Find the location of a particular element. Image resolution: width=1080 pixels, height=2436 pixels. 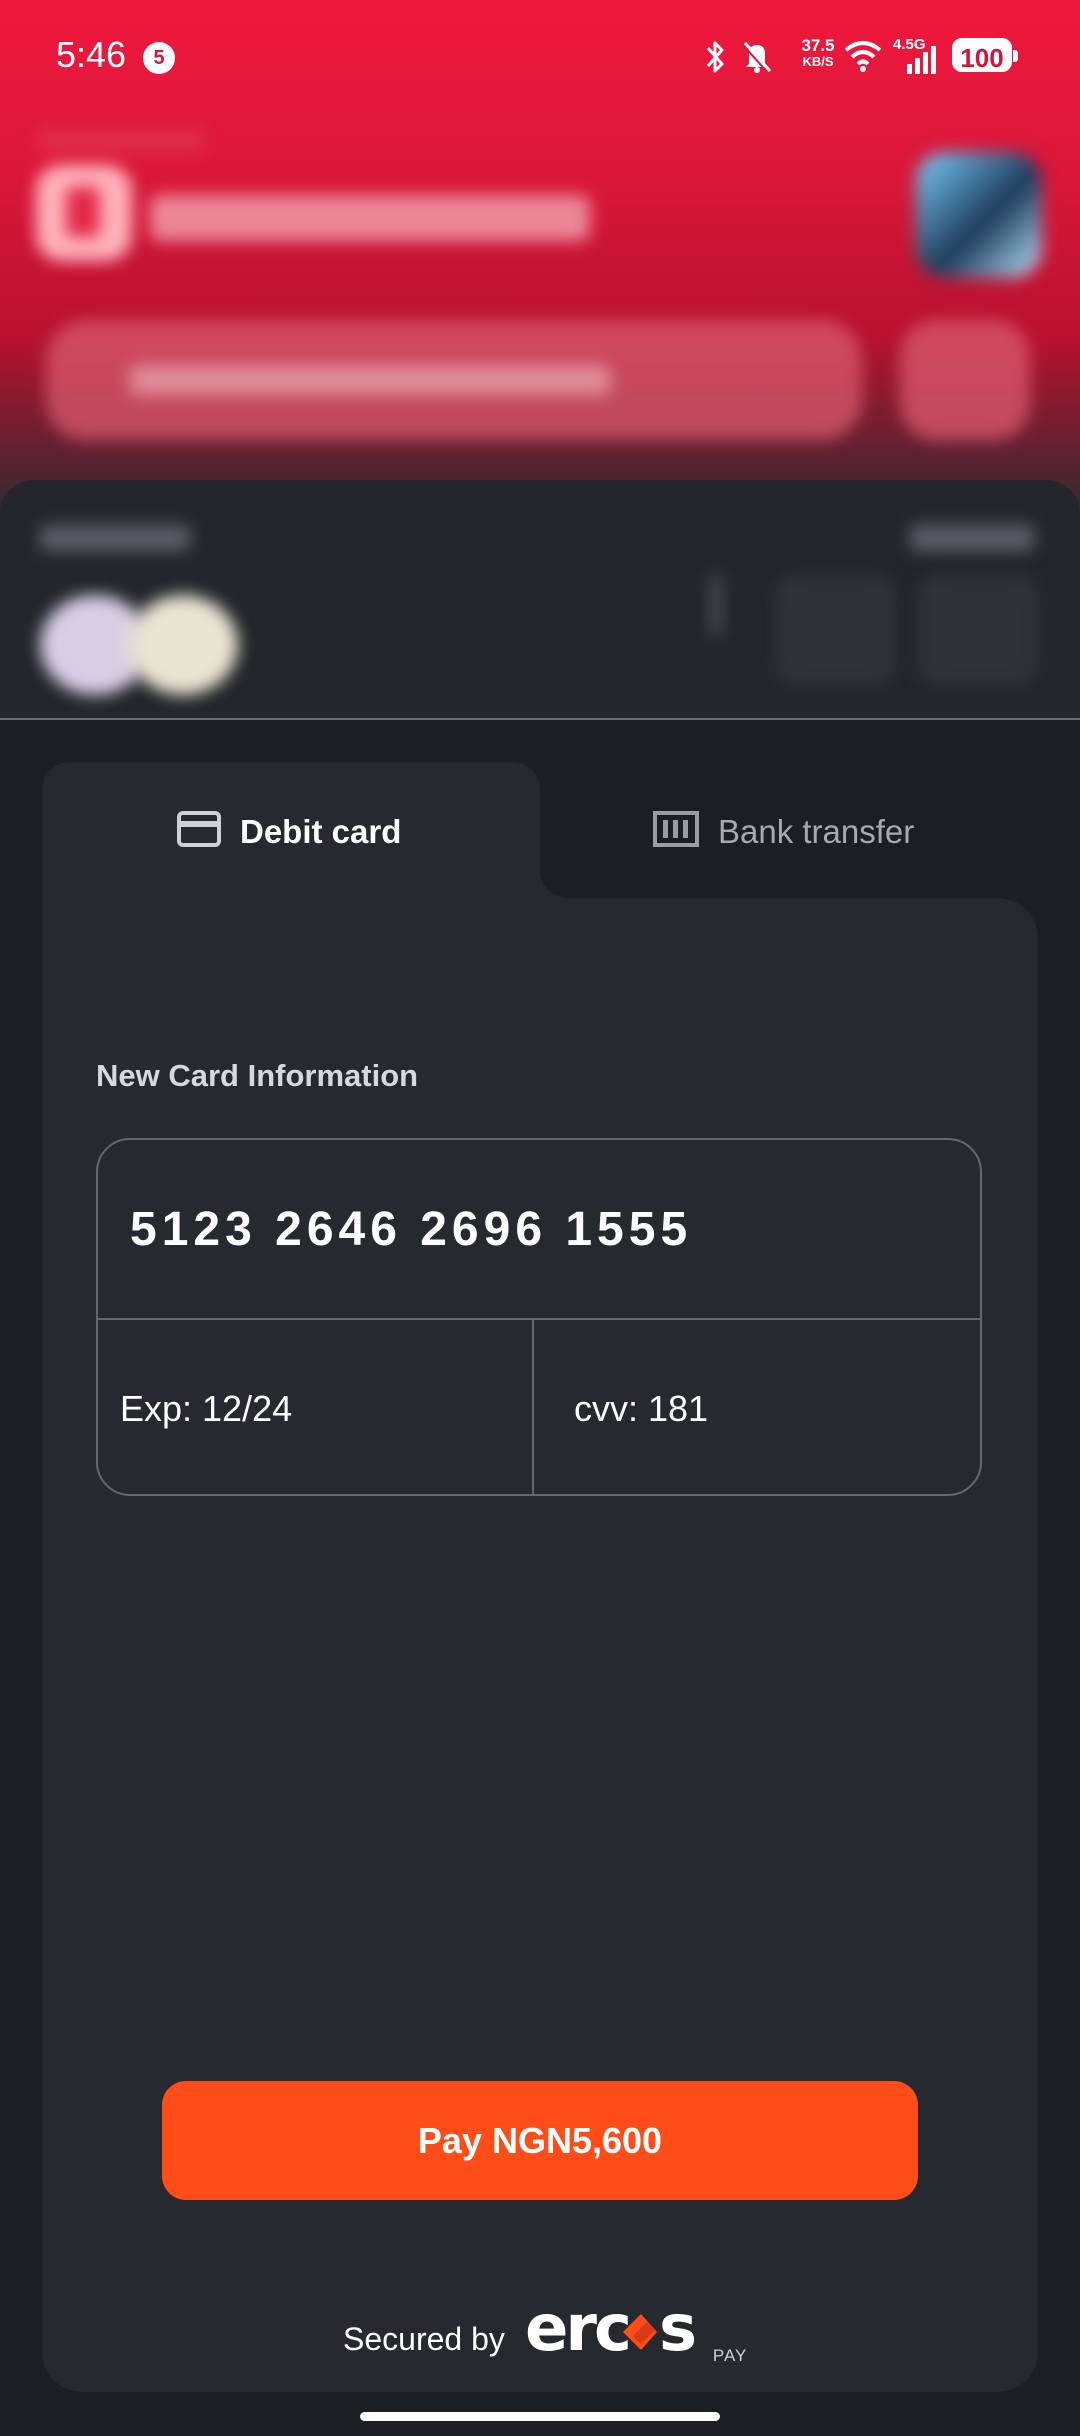

blurred-side-button is located at coordinates (965, 380).